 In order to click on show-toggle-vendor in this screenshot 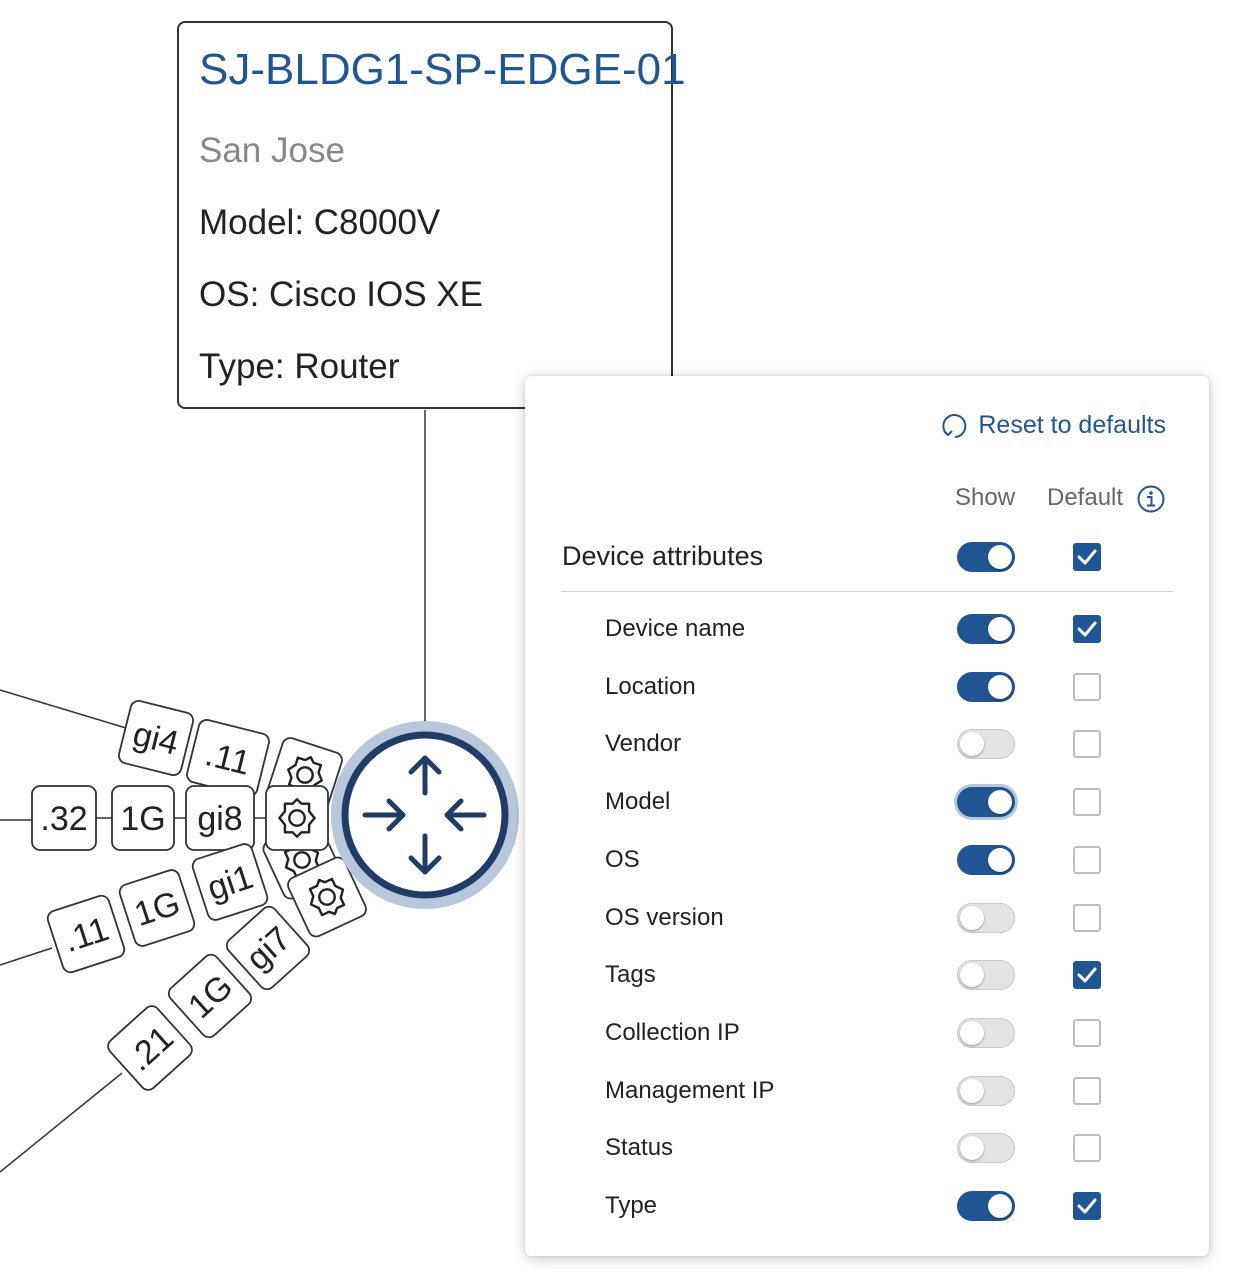, I will do `click(986, 744)`.